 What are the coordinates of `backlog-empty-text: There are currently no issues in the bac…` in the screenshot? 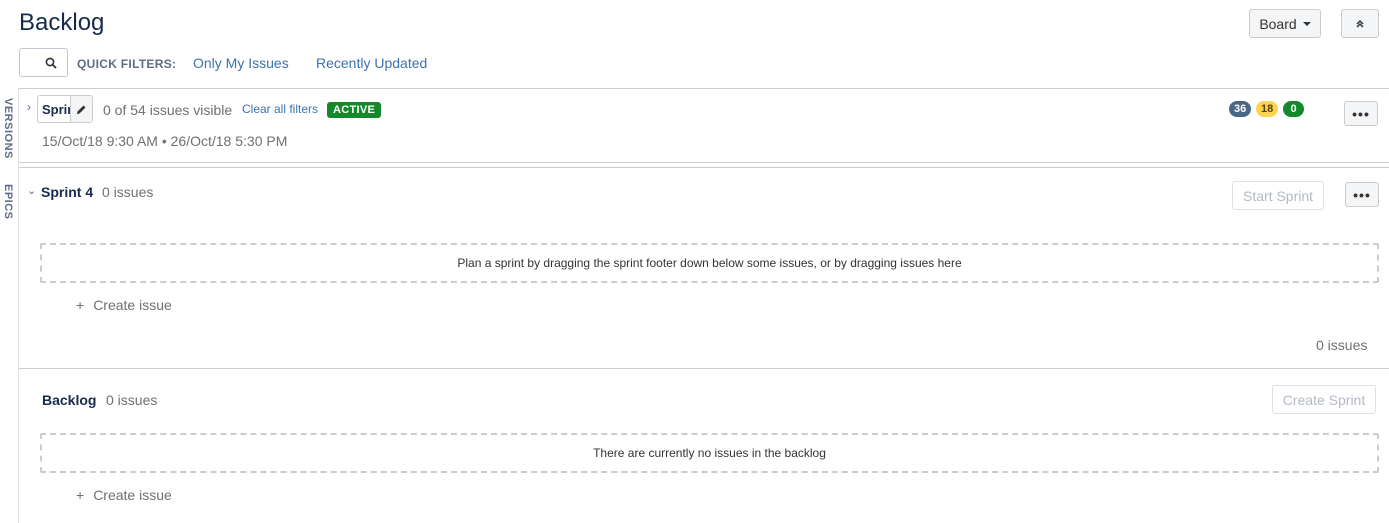 It's located at (709, 453).